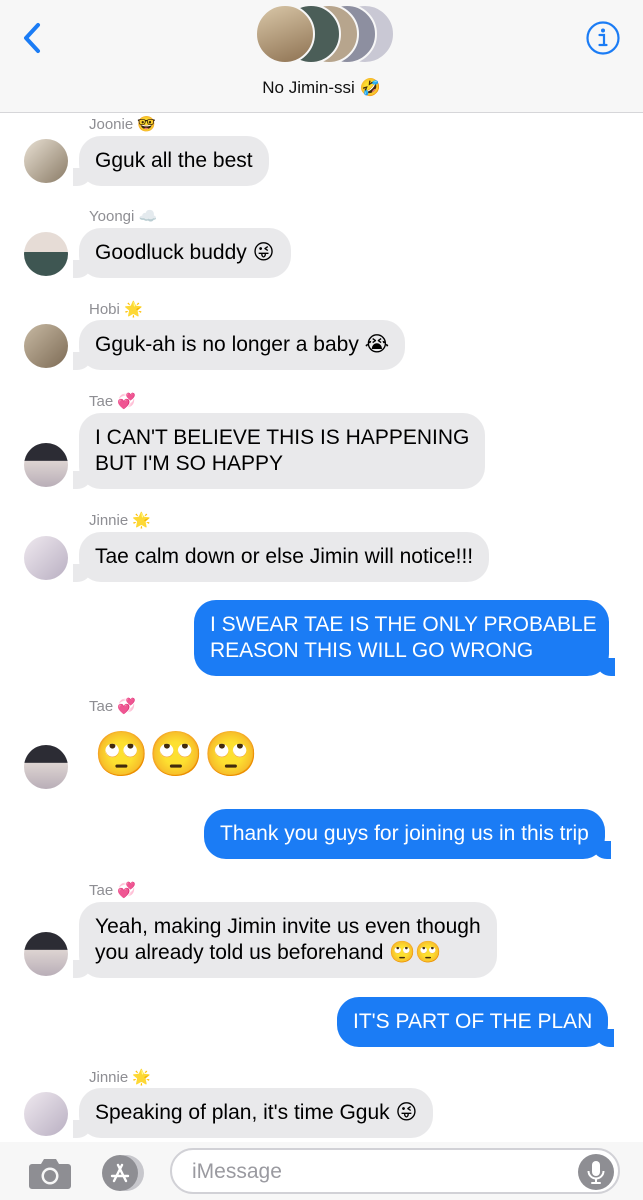 This screenshot has width=643, height=1200. What do you see at coordinates (116, 309) in the screenshot?
I see `sender-name: Hobi 🌟` at bounding box center [116, 309].